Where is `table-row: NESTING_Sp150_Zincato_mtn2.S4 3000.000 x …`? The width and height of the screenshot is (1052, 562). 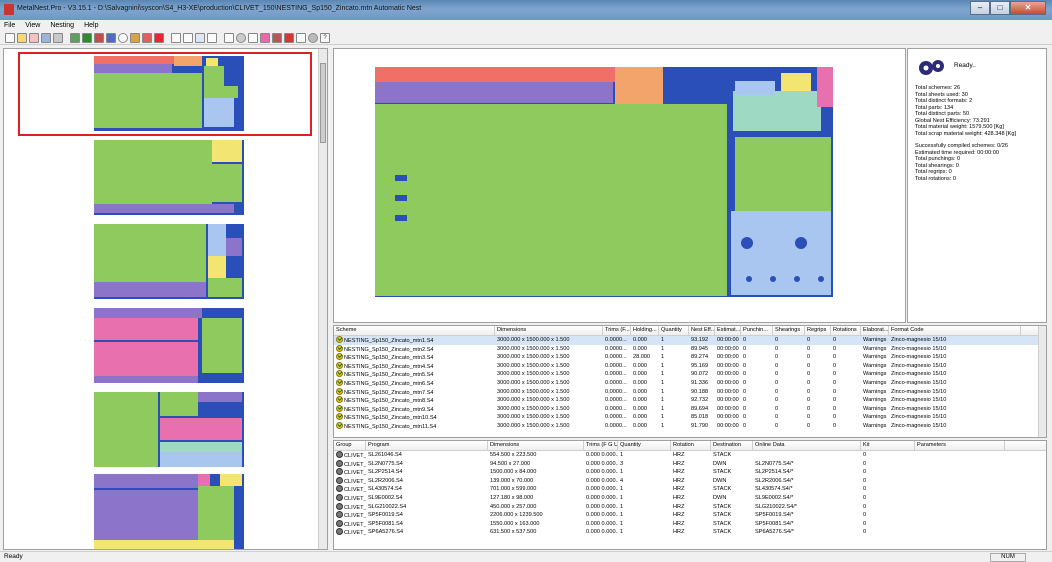
table-row: NESTING_Sp150_Zincato_mtn2.S4 3000.000 x … is located at coordinates (690, 349).